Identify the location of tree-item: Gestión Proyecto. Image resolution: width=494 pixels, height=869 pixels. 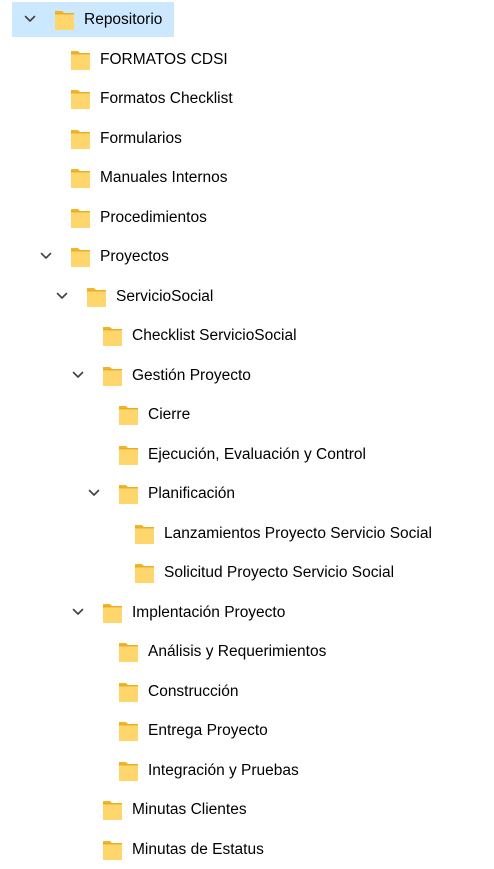
(247, 375).